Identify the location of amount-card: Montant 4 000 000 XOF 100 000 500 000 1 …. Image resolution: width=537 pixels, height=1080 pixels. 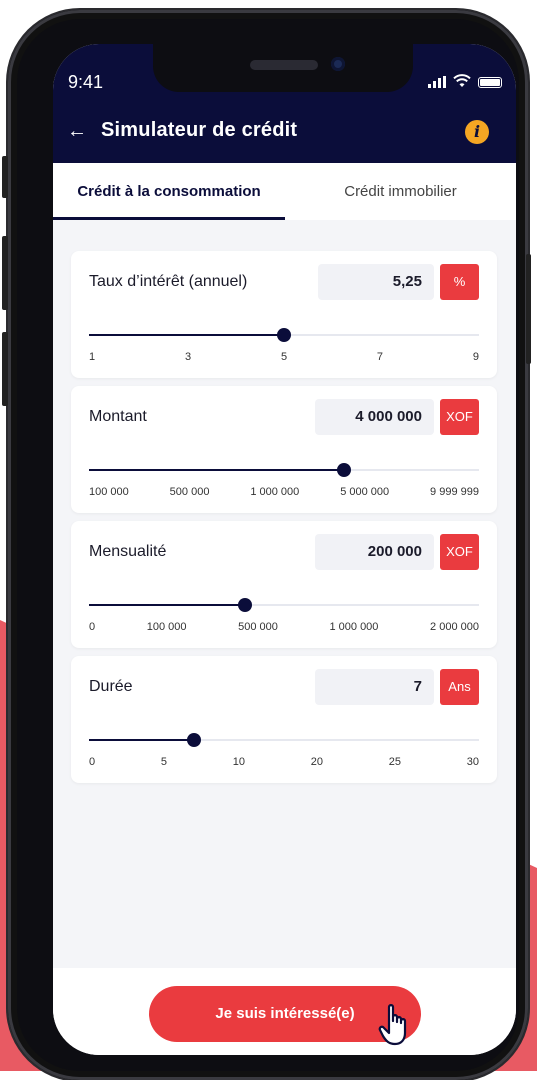
(284, 449).